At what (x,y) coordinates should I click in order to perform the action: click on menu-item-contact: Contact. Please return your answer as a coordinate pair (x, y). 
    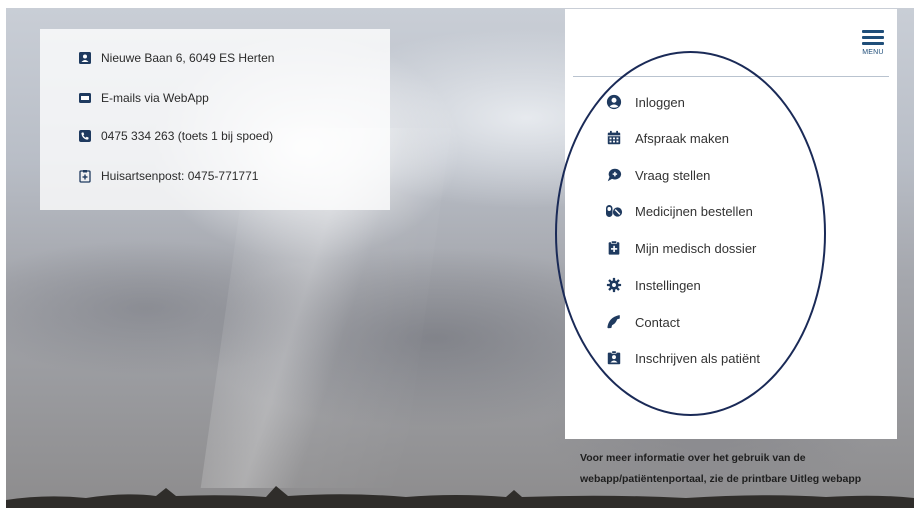
    Looking at the image, I should click on (642, 322).